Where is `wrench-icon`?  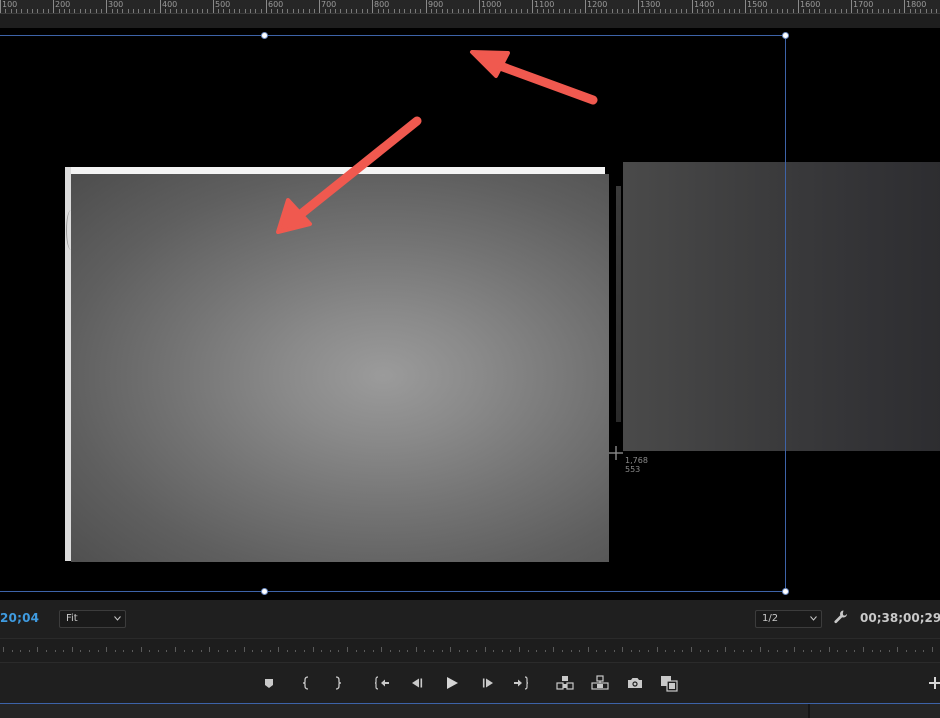 wrench-icon is located at coordinates (841, 617).